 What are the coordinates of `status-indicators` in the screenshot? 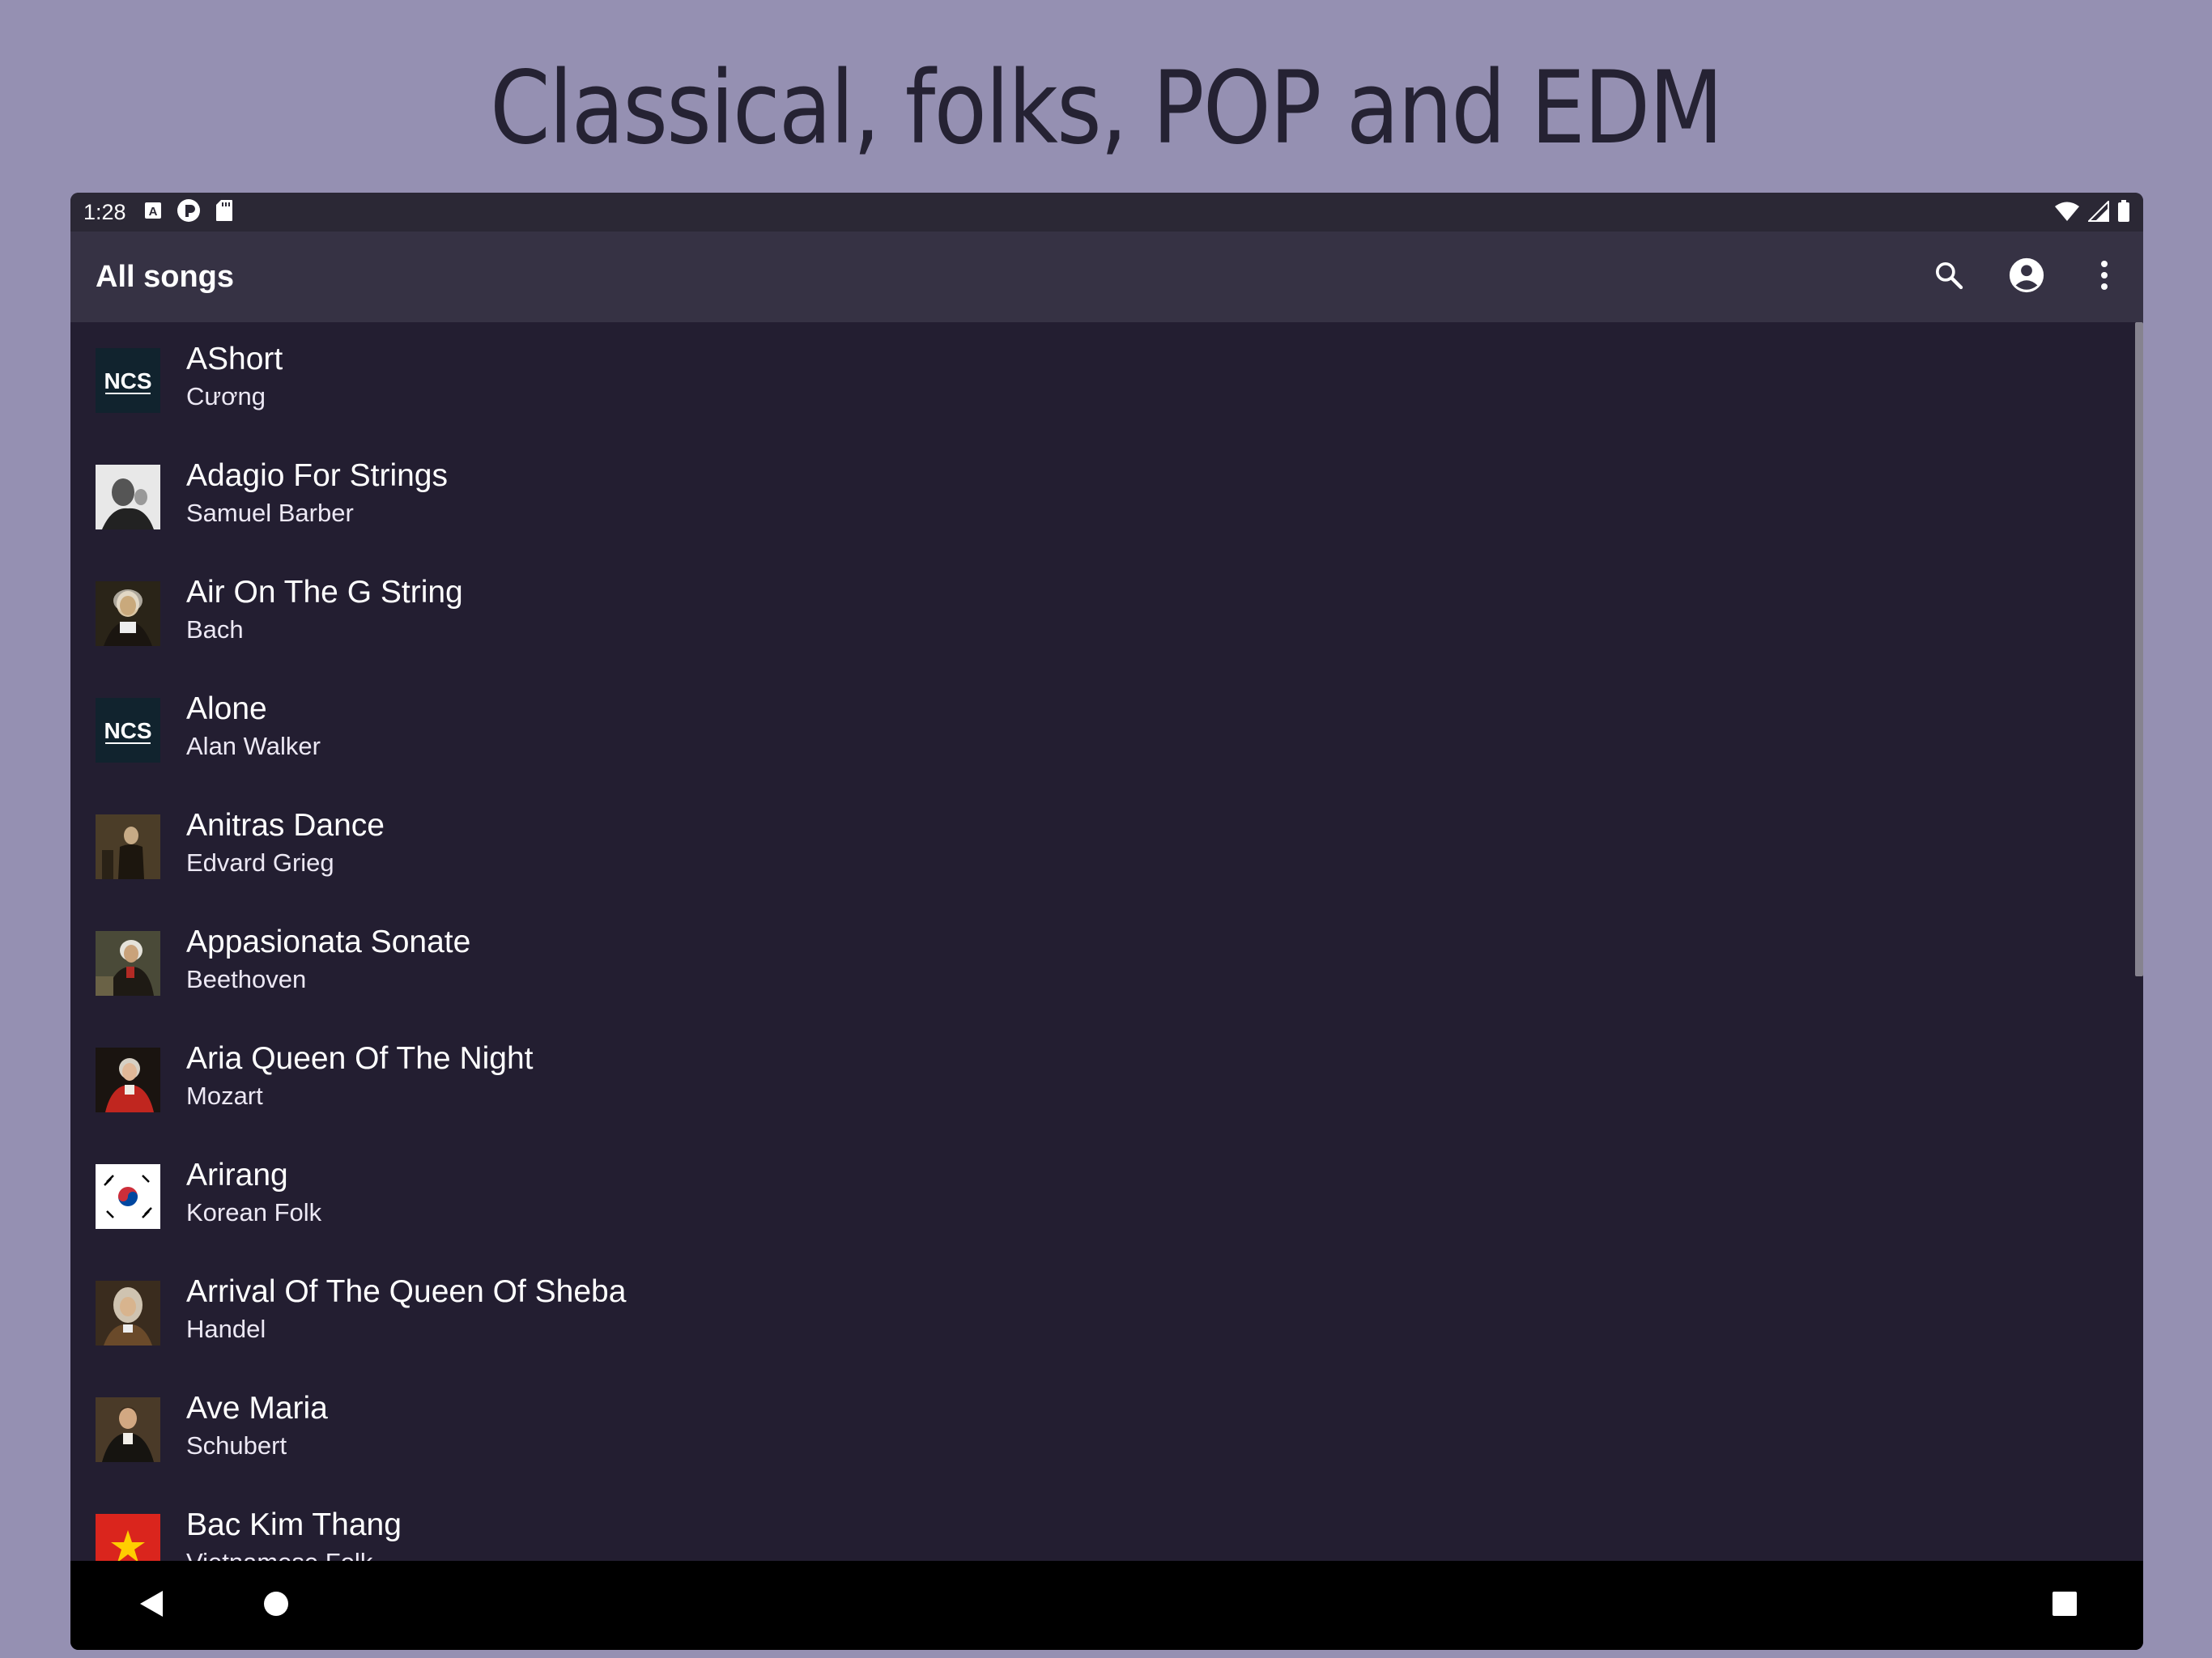 It's located at (2092, 213).